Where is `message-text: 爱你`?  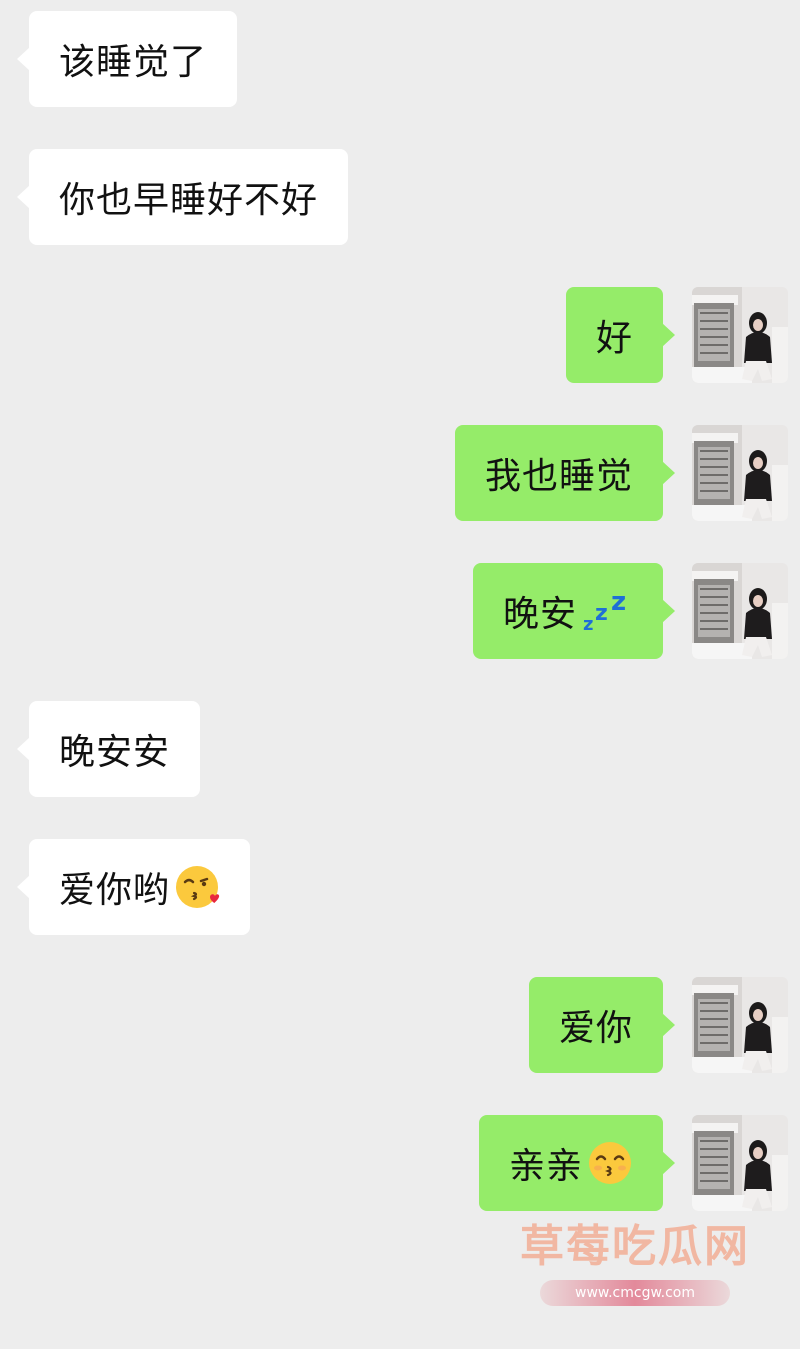
message-text: 爱你 is located at coordinates (595, 1028).